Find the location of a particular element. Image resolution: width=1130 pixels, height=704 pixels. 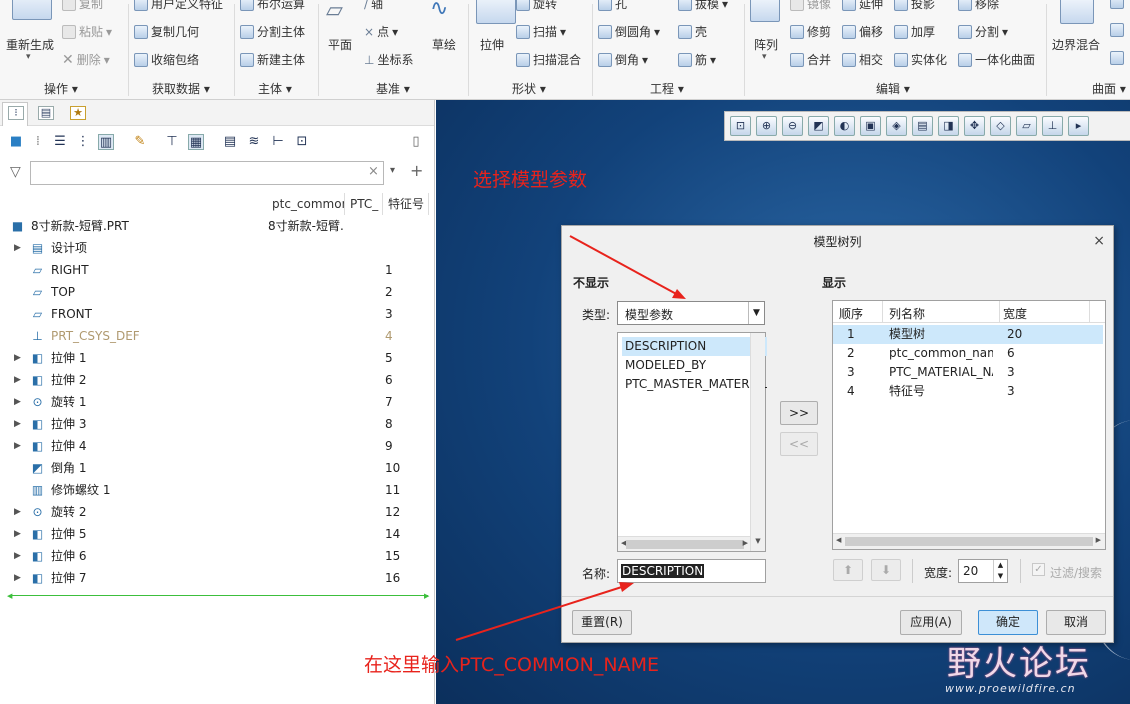

watermark-url: www.proewildfire.cn is located at coordinates (1010, 688).